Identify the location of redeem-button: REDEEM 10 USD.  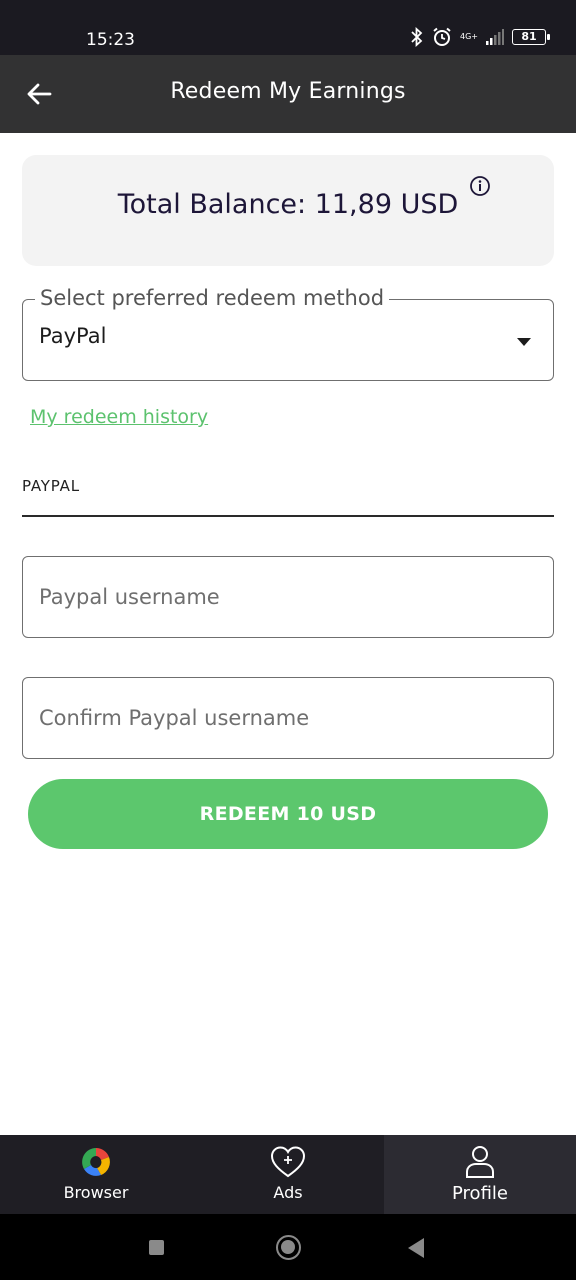
(288, 814).